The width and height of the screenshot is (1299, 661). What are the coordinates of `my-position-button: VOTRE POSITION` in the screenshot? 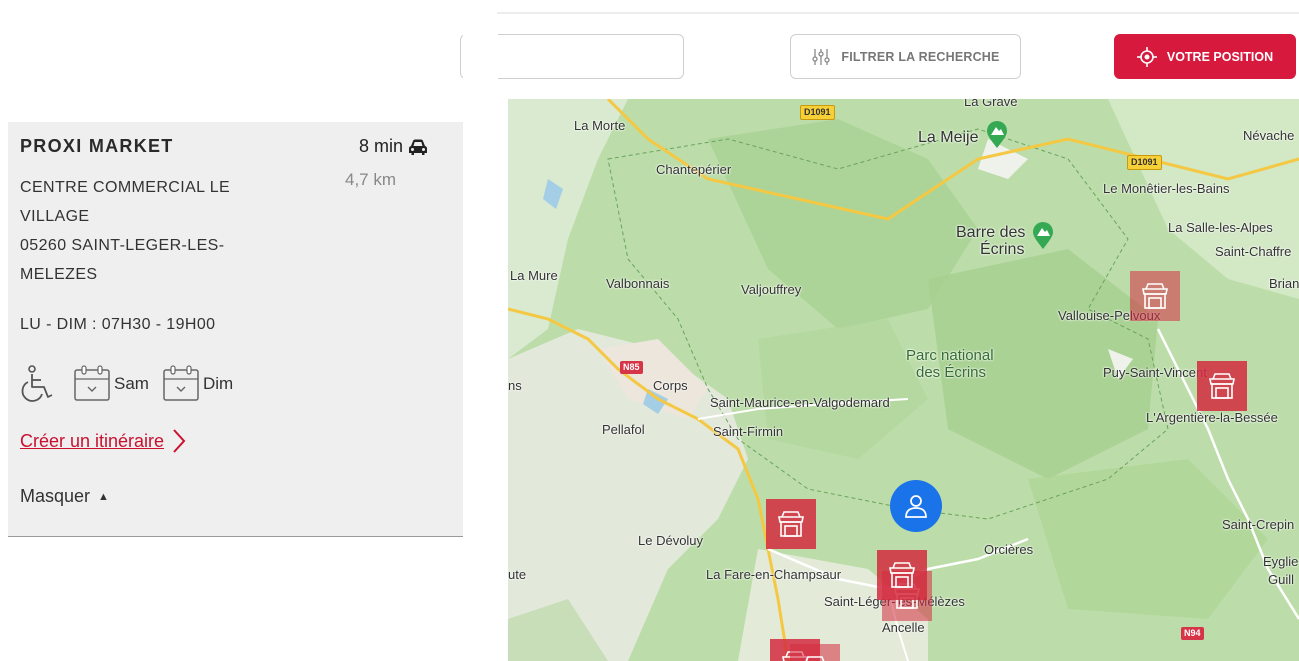 It's located at (1205, 56).